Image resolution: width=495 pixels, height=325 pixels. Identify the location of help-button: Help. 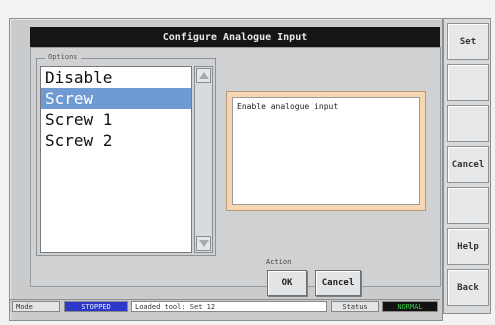
(468, 246).